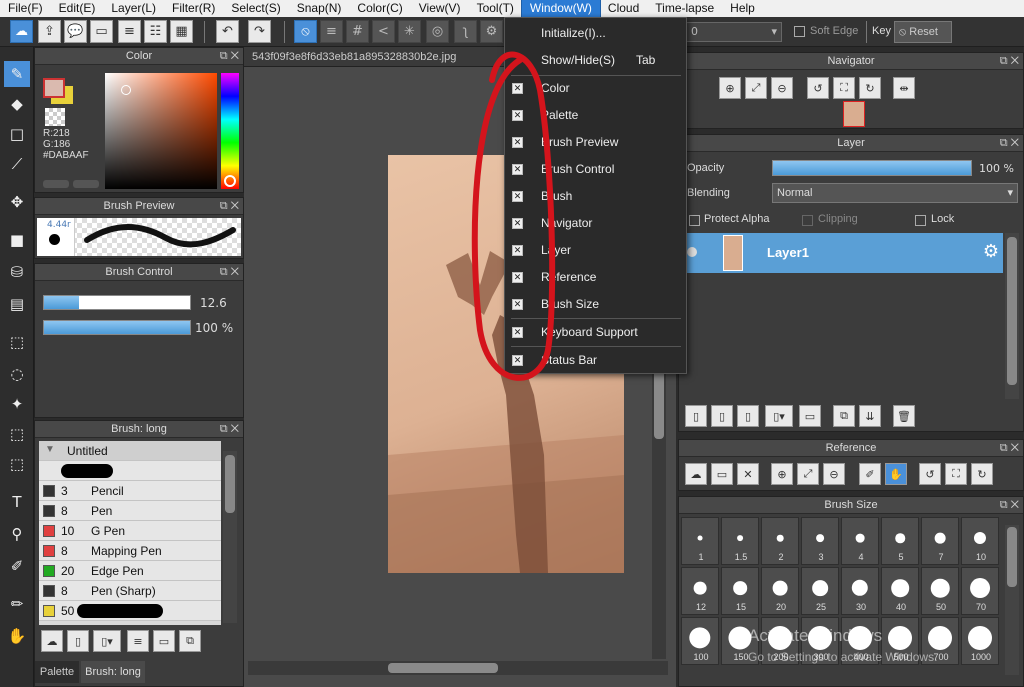 The height and width of the screenshot is (687, 1024). I want to click on bucket-tool-icon: ⛁, so click(17, 272).